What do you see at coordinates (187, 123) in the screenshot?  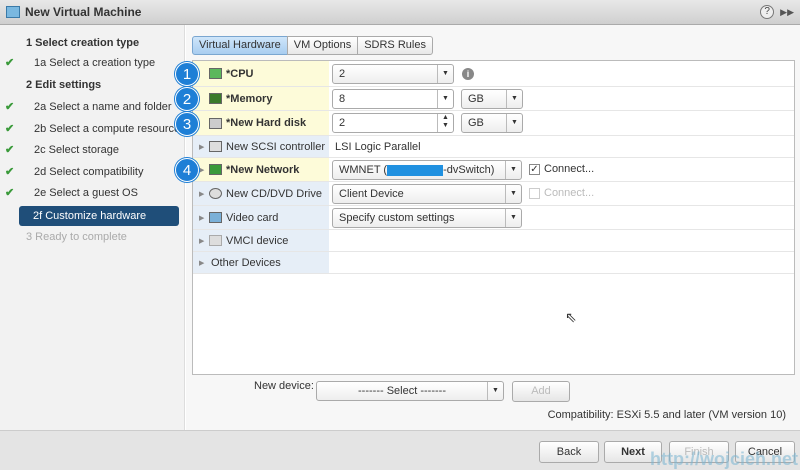 I see `step-number-badge: 3` at bounding box center [187, 123].